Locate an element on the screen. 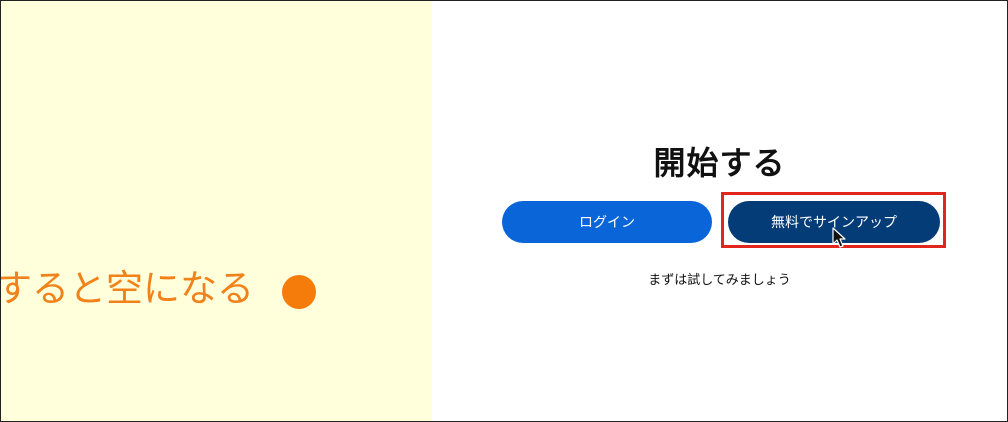 This screenshot has height=422, width=1008. left-caption: すると空になる is located at coordinates (127, 288).